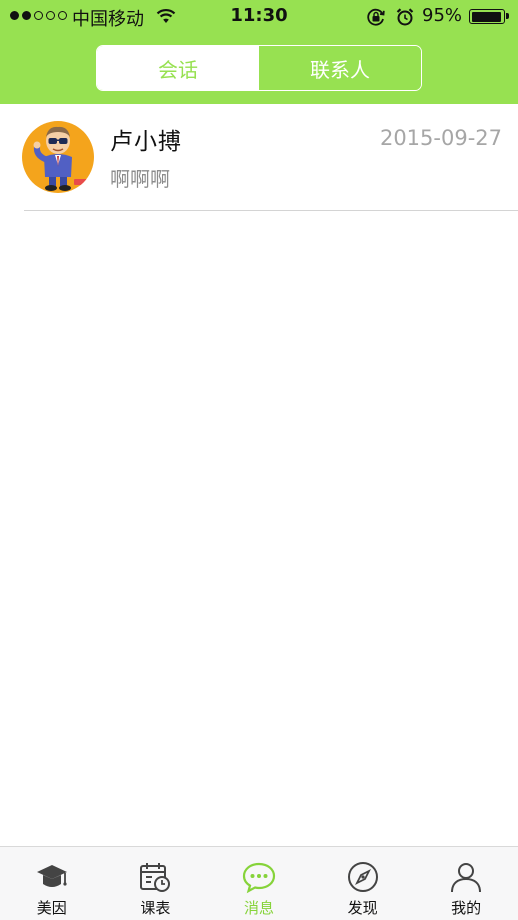  I want to click on tab-bar: 美因 课表 消息 发现 我的, so click(259, 883).